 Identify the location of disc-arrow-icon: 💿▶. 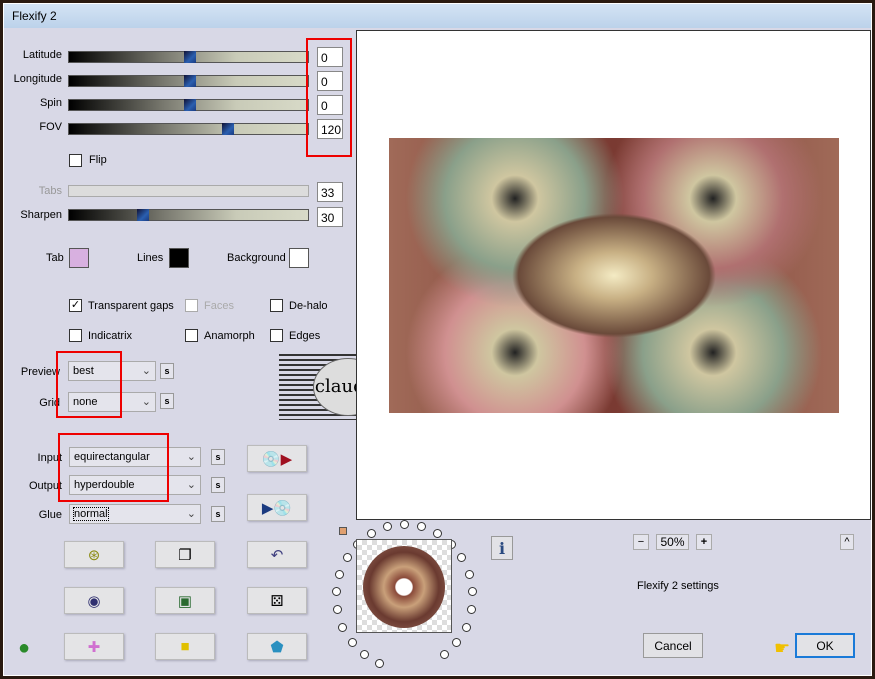
(277, 459).